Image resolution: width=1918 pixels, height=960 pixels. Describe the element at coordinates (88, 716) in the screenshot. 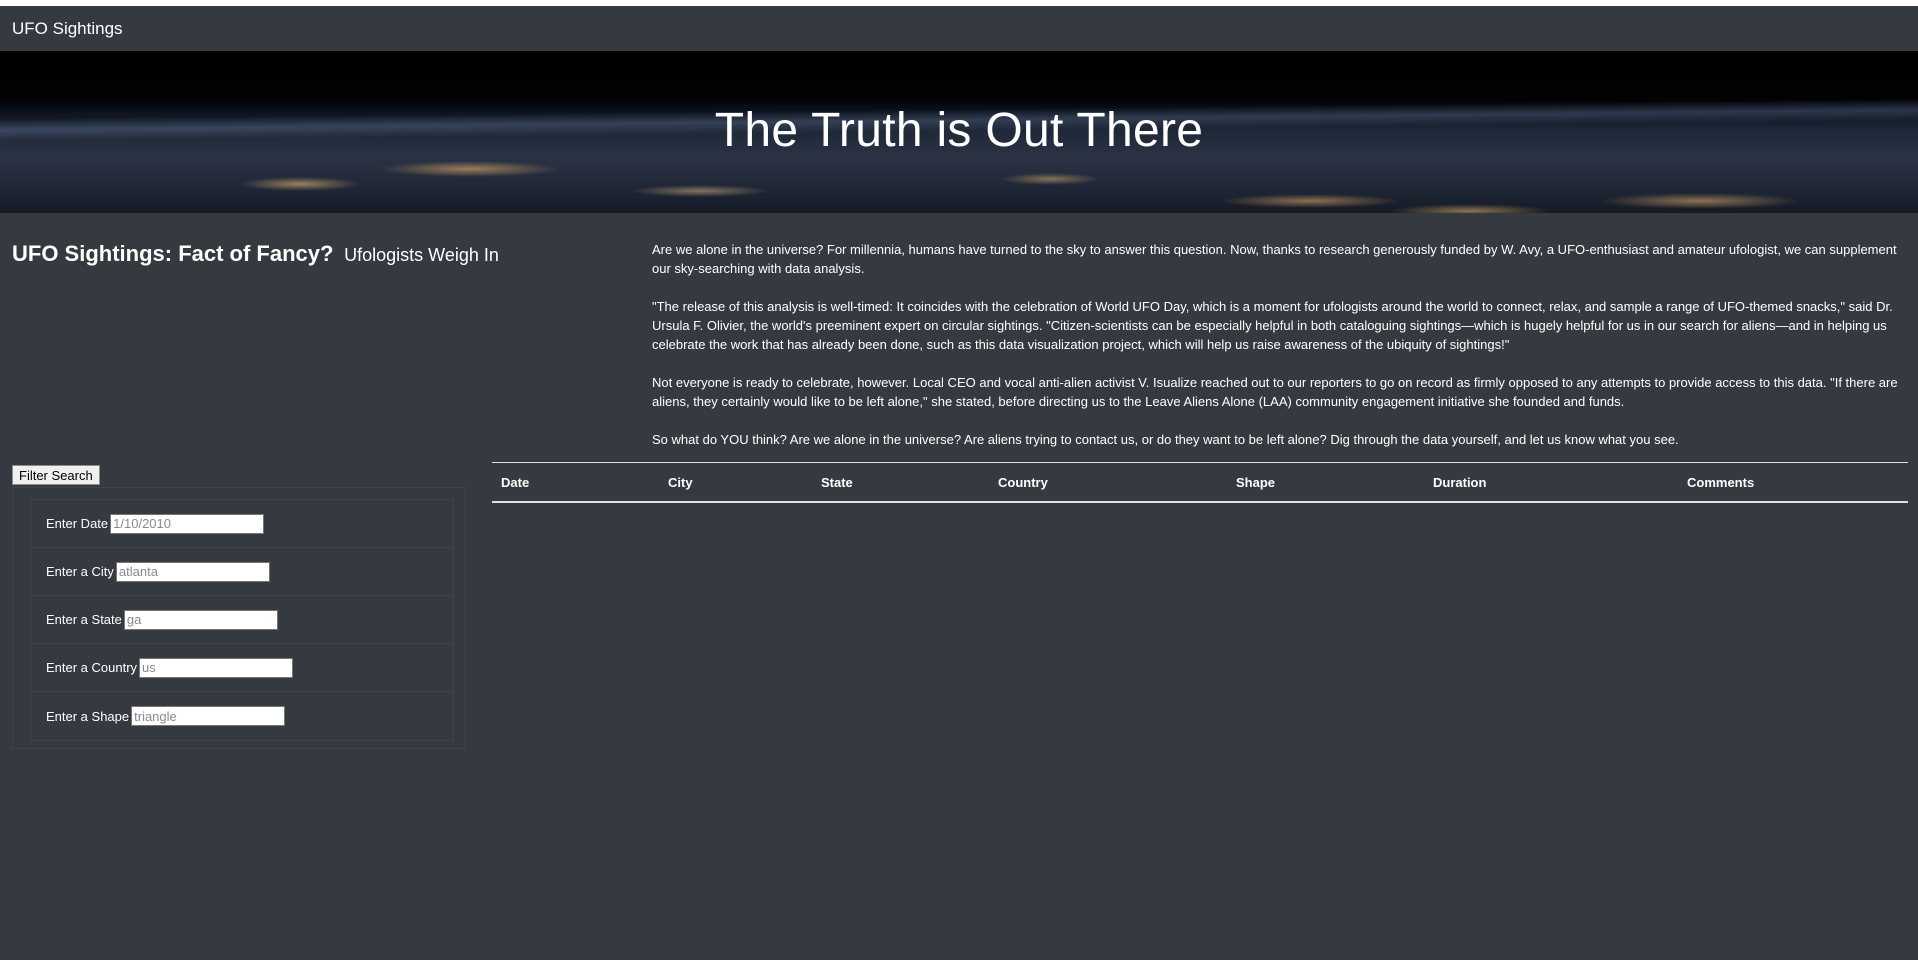

I see `shape-filter-label: Enter a Shape` at that location.